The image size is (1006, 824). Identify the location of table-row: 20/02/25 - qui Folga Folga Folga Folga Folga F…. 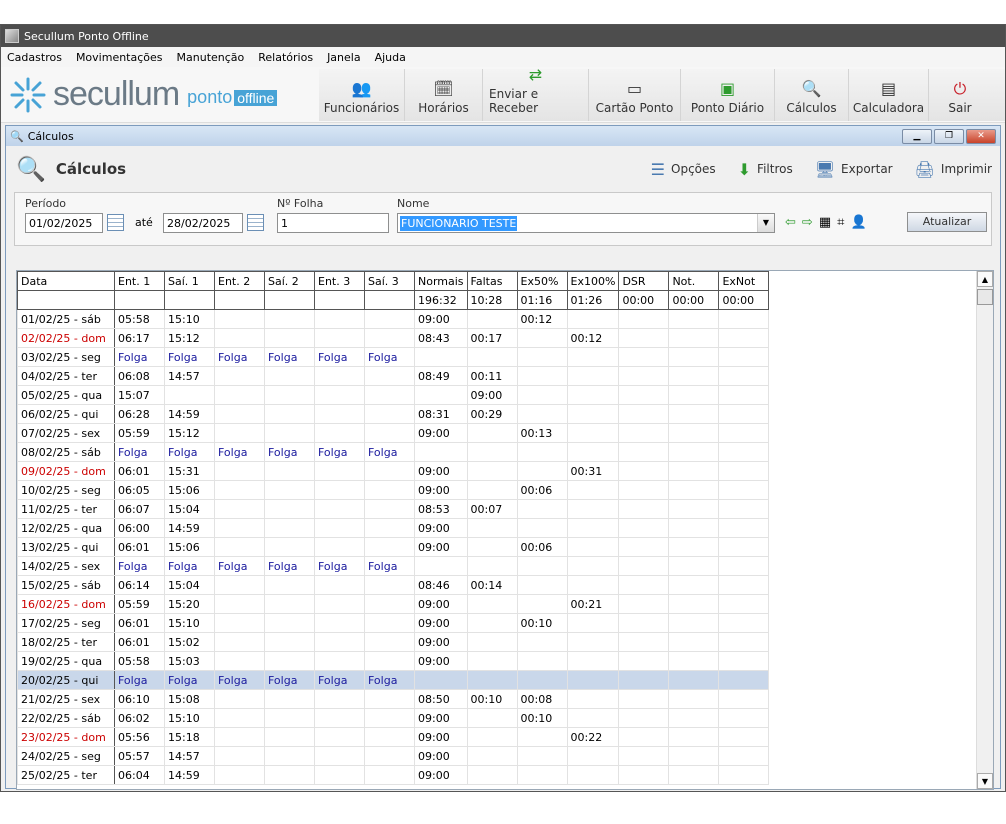
(393, 680).